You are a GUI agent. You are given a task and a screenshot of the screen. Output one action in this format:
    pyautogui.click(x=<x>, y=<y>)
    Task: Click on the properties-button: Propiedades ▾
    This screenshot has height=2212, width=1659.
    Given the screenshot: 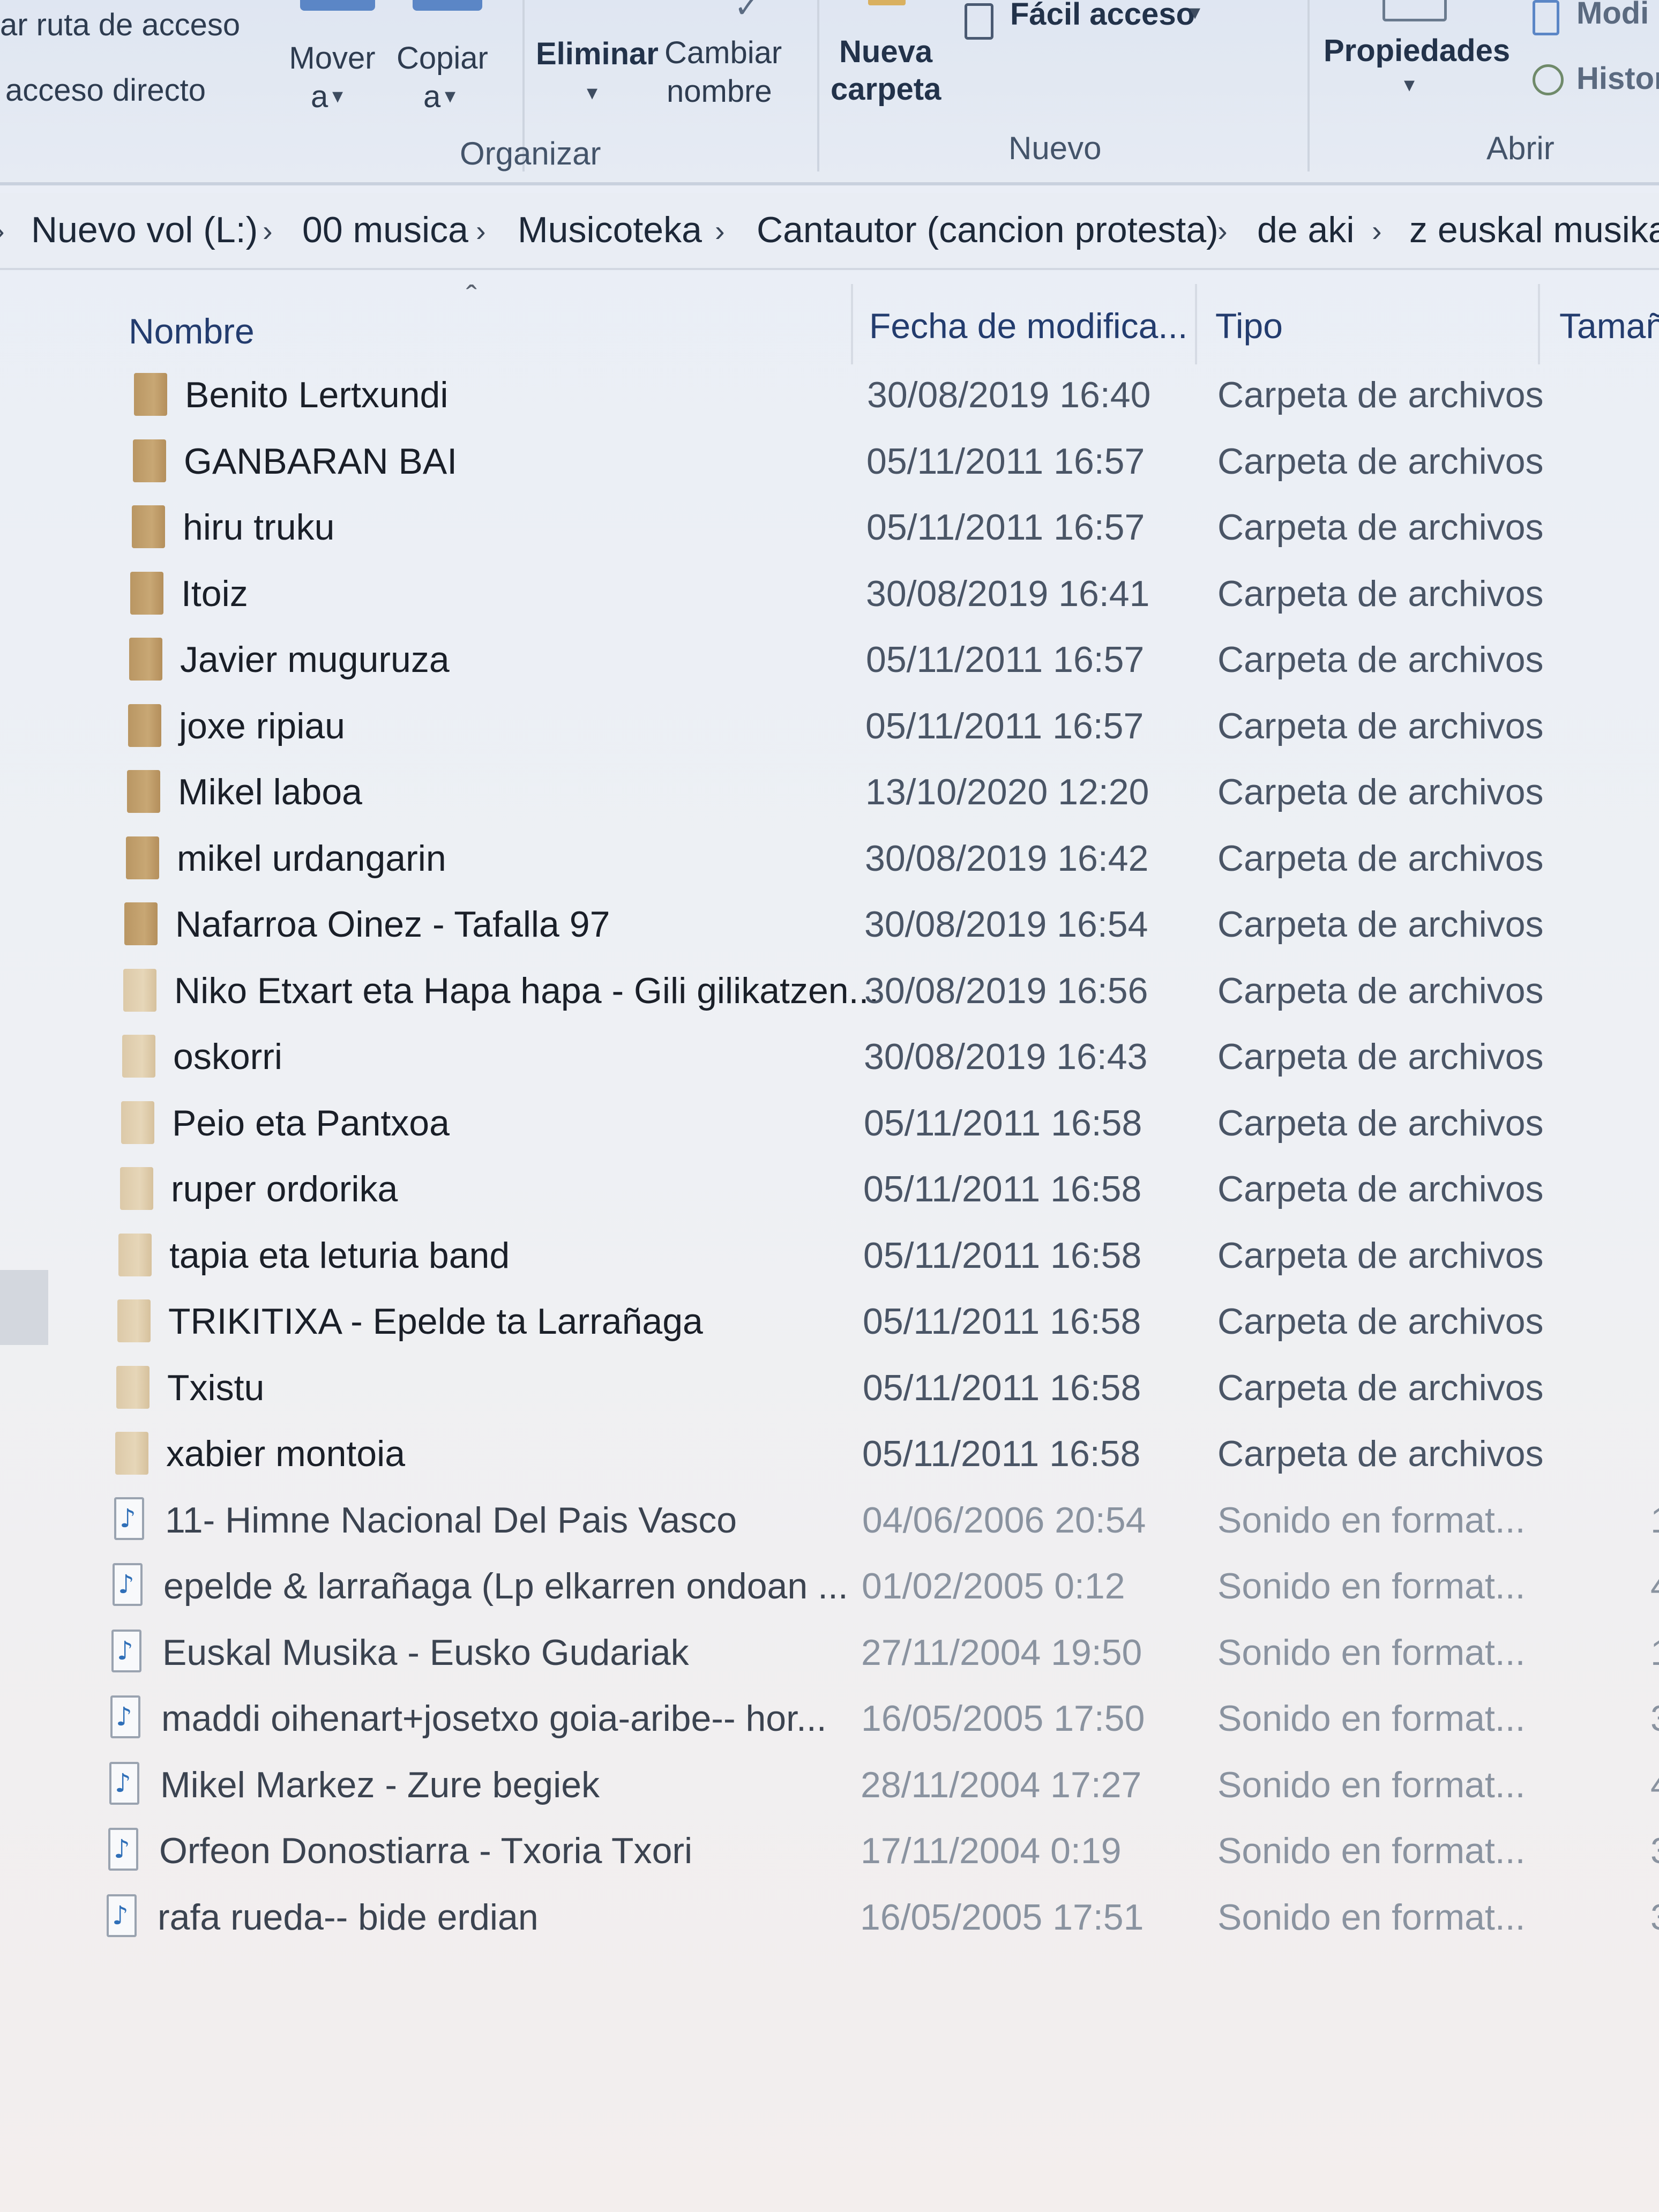 What is the action you would take?
    pyautogui.click(x=1414, y=59)
    